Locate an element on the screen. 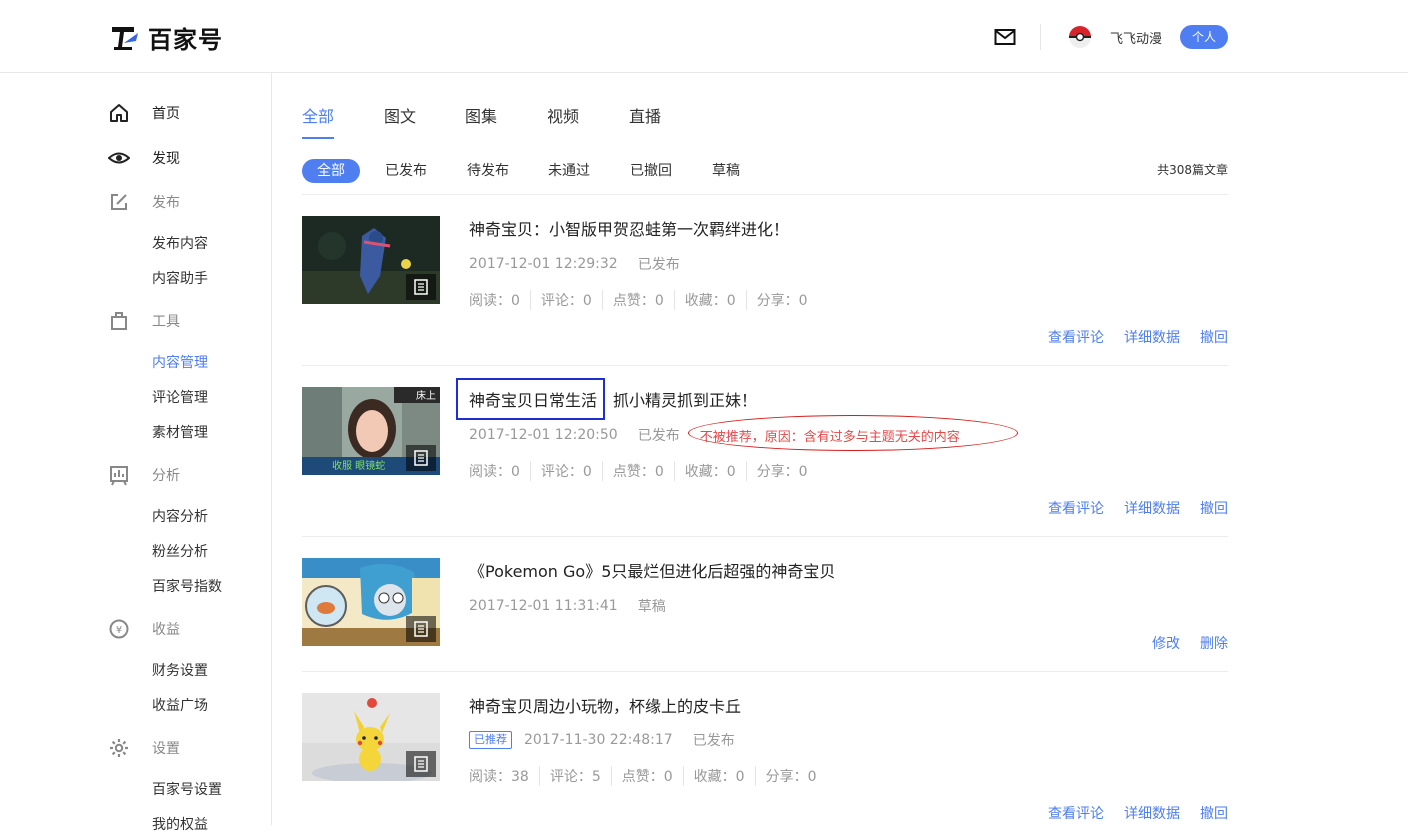 The height and width of the screenshot is (834, 1408). sidebar-item-content-analysis: 内容分析 is located at coordinates (180, 516).